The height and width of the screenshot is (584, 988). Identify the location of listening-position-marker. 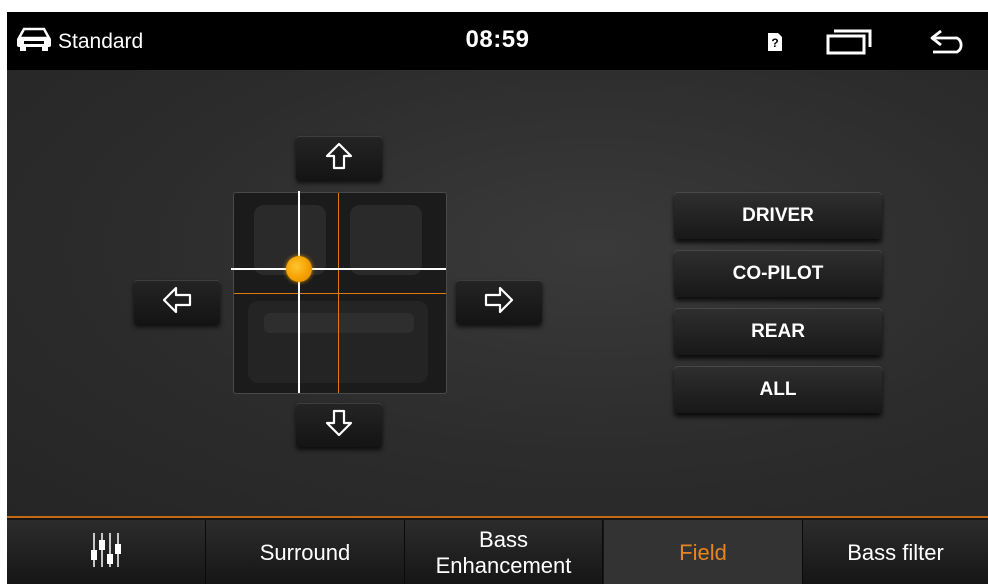
(299, 269).